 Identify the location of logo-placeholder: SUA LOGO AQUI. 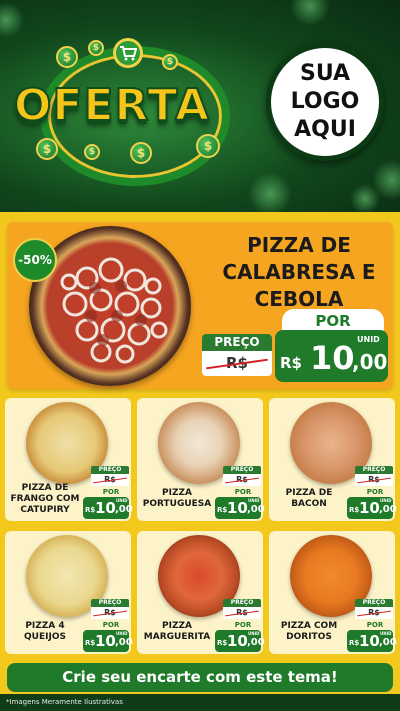
(325, 102).